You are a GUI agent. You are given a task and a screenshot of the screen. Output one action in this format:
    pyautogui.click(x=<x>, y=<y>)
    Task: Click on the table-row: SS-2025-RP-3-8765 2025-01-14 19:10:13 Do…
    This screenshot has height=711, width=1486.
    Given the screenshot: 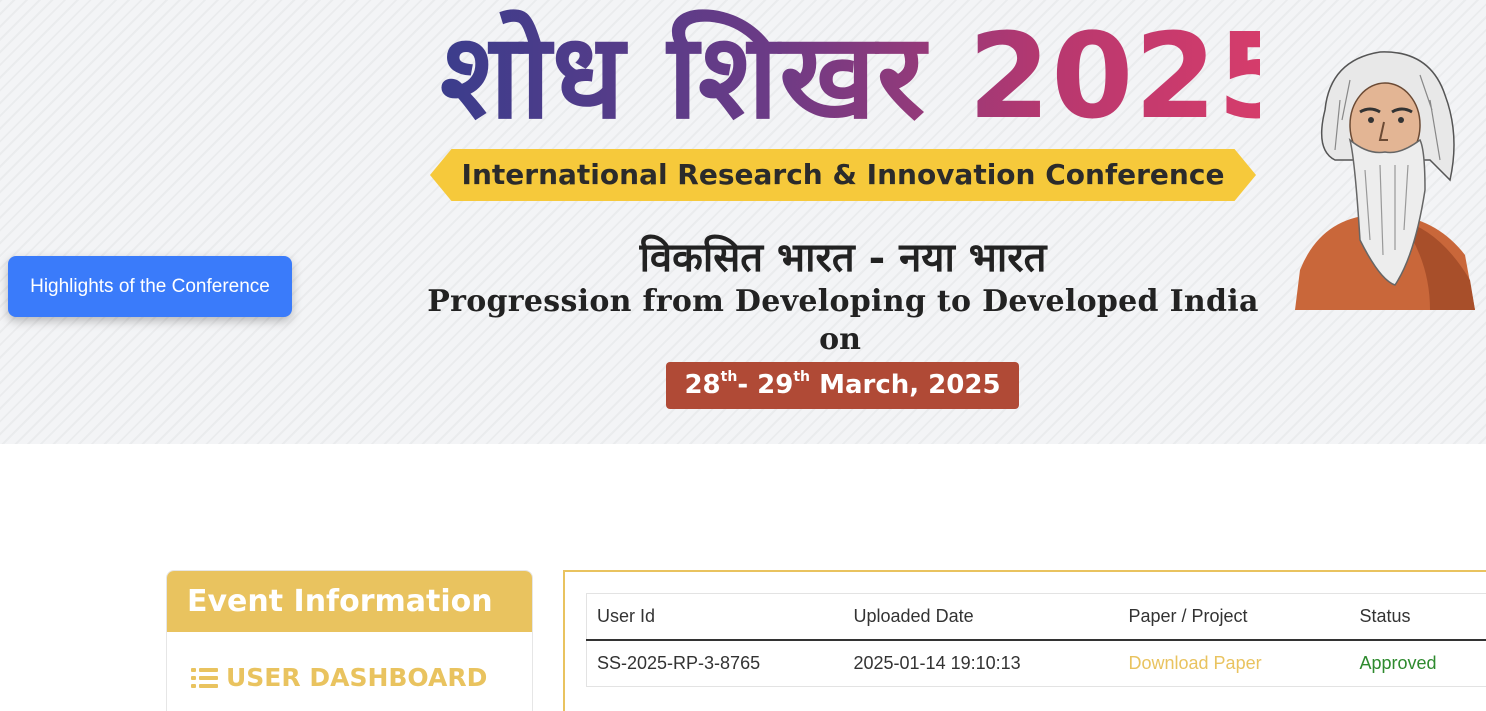 What is the action you would take?
    pyautogui.click(x=1036, y=663)
    